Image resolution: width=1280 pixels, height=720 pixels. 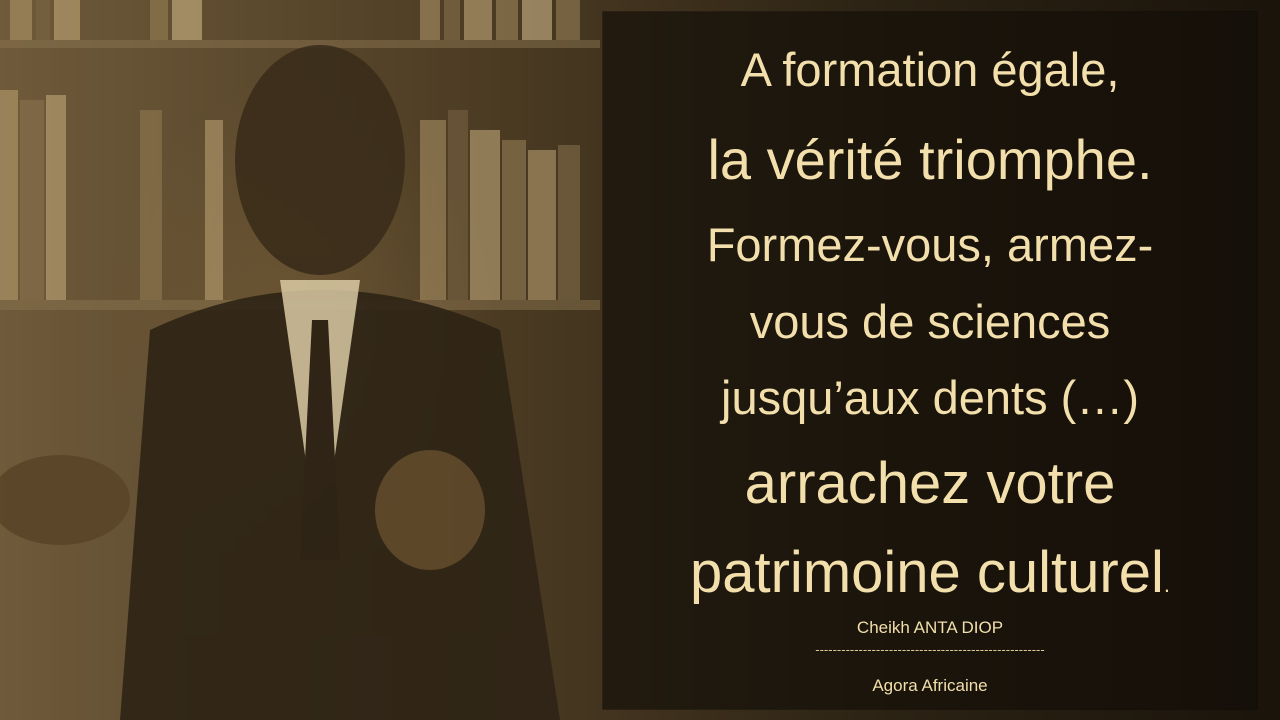 What do you see at coordinates (930, 483) in the screenshot?
I see `quote-line: arrachez votre` at bounding box center [930, 483].